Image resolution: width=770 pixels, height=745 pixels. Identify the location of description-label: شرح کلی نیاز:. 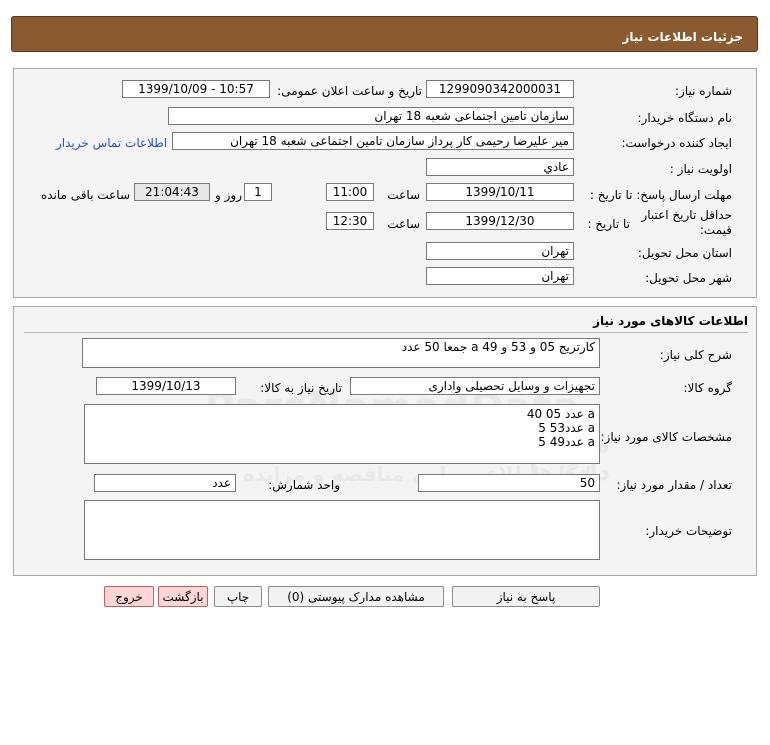
(695, 355).